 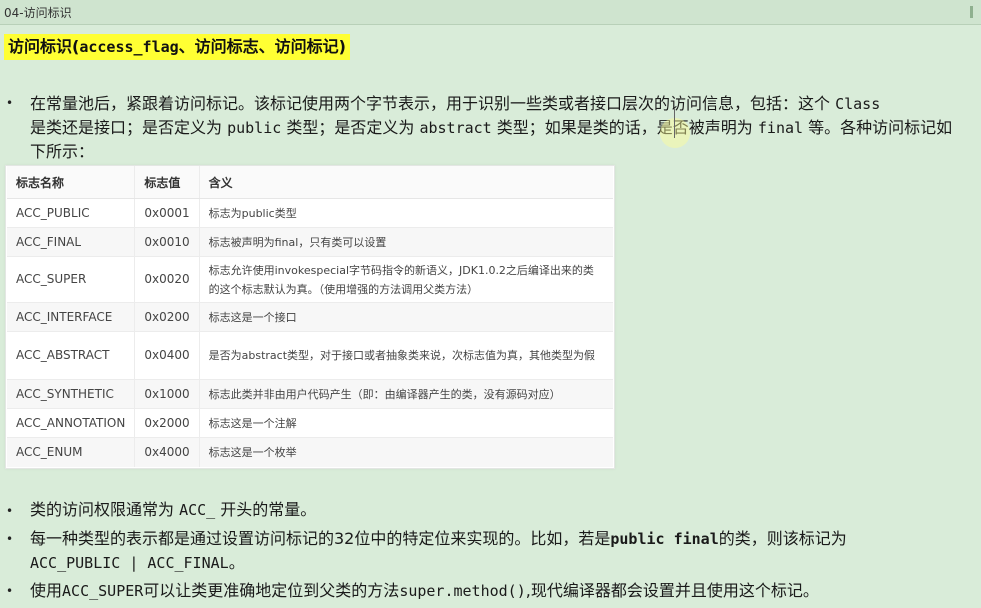 What do you see at coordinates (38, 13) in the screenshot?
I see `window-title: 04-访问标识` at bounding box center [38, 13].